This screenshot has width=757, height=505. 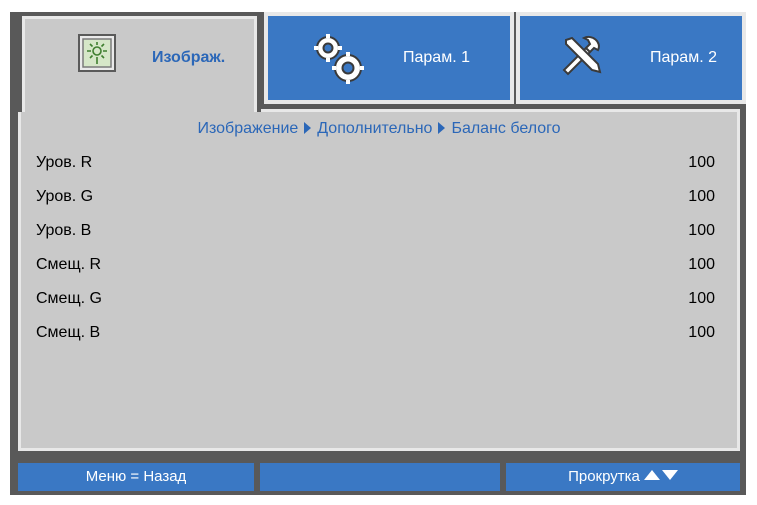 I want to click on setting-row-g-offset: Смещ. G 100, so click(x=375, y=307).